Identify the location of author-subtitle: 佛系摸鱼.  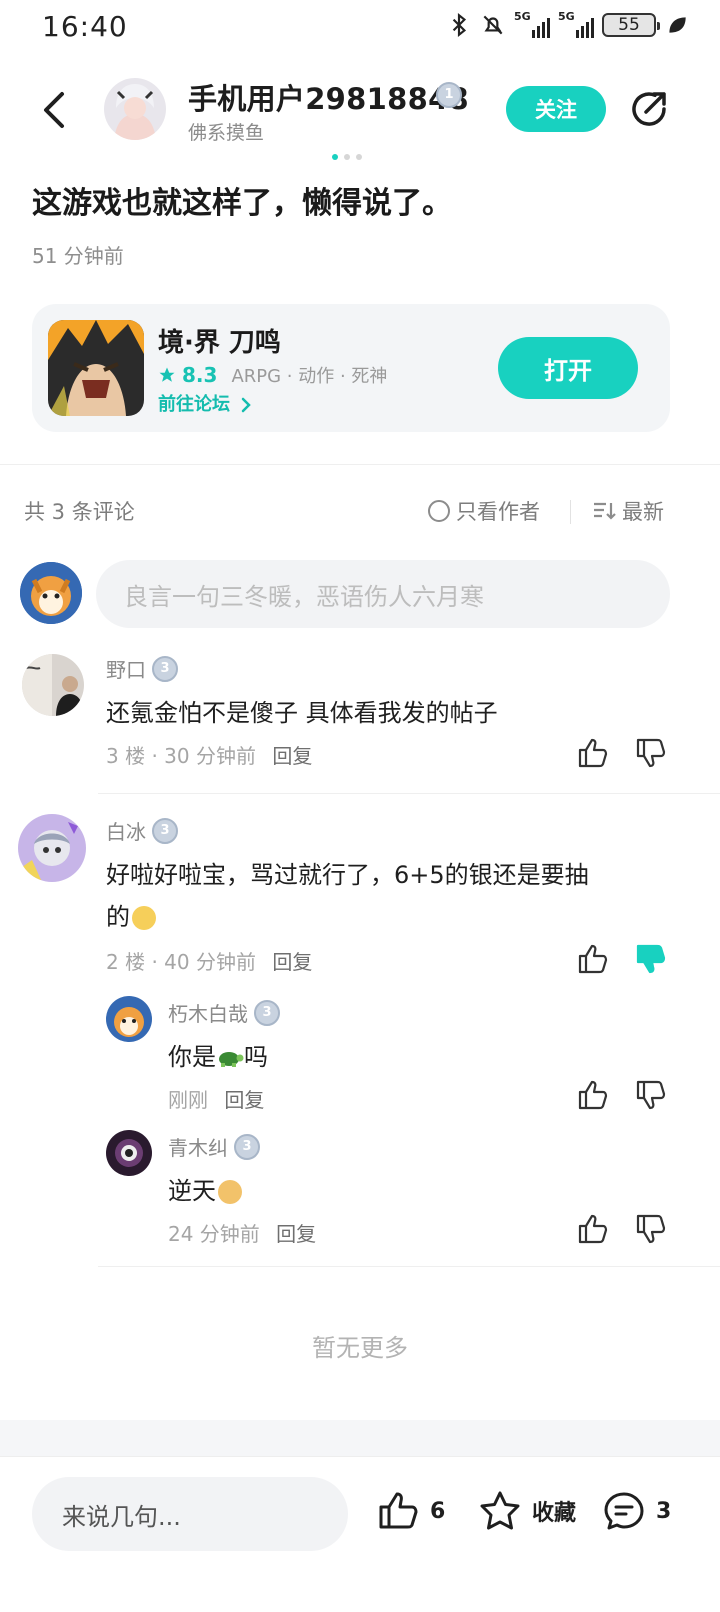
(226, 133).